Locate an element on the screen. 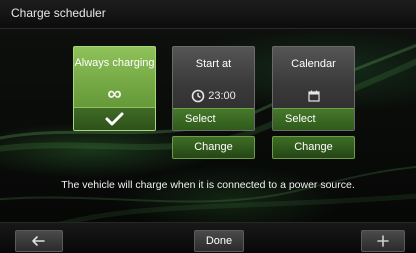 Image resolution: width=416 pixels, height=253 pixels. infinity-icon: ∞ is located at coordinates (114, 94).